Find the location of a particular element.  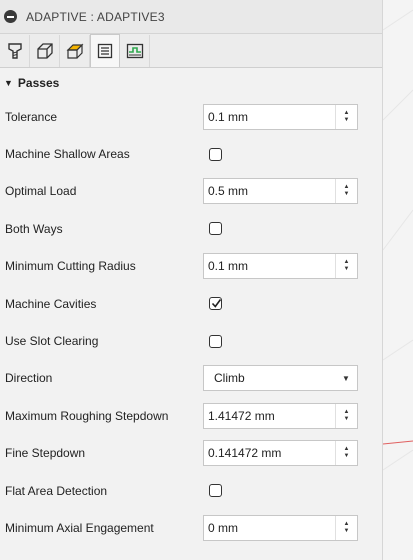

min-axial-engagement-value: 0 mm is located at coordinates (223, 527).